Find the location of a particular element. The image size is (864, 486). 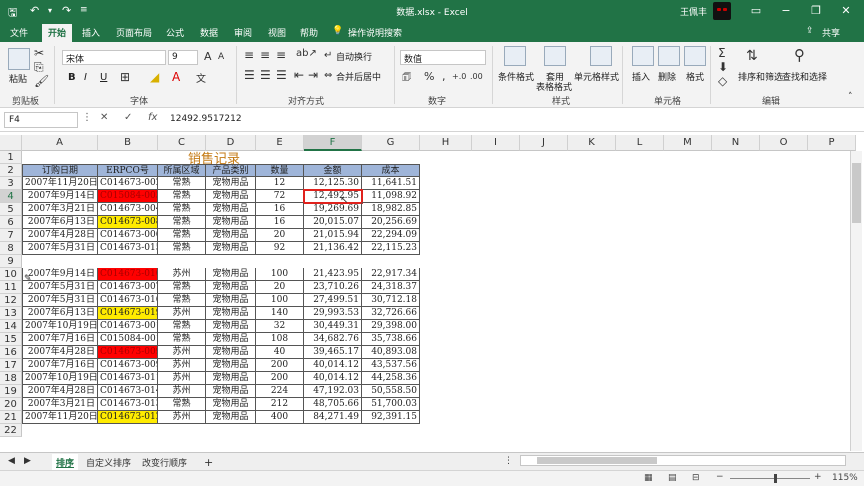

bold-button: B is located at coordinates (72, 77).